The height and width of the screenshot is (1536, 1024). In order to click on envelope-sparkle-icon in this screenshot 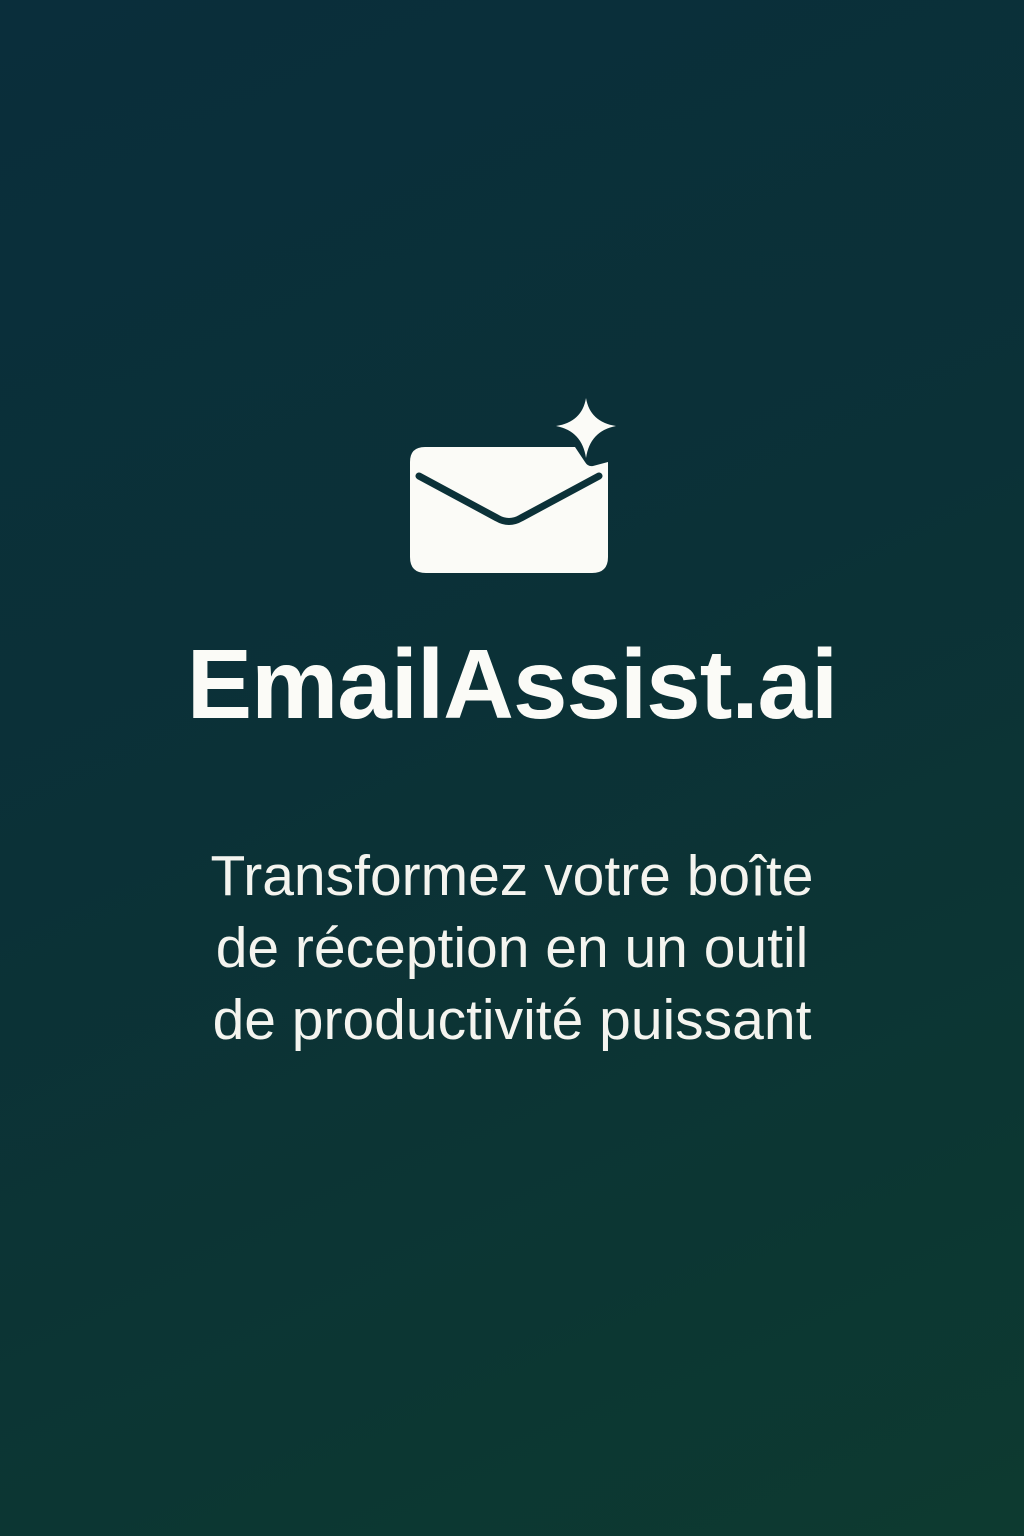, I will do `click(515, 484)`.